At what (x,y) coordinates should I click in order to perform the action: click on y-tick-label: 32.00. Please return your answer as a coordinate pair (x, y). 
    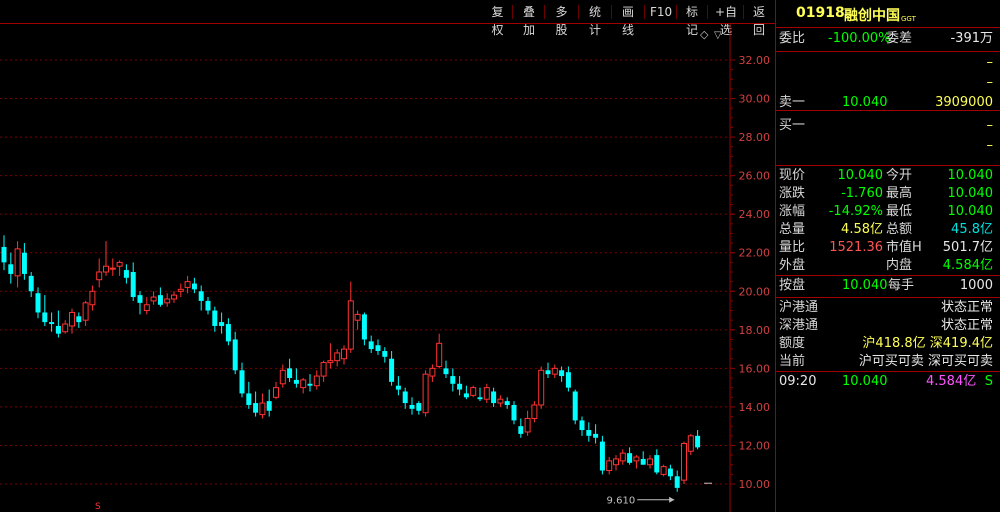
    Looking at the image, I should click on (755, 60).